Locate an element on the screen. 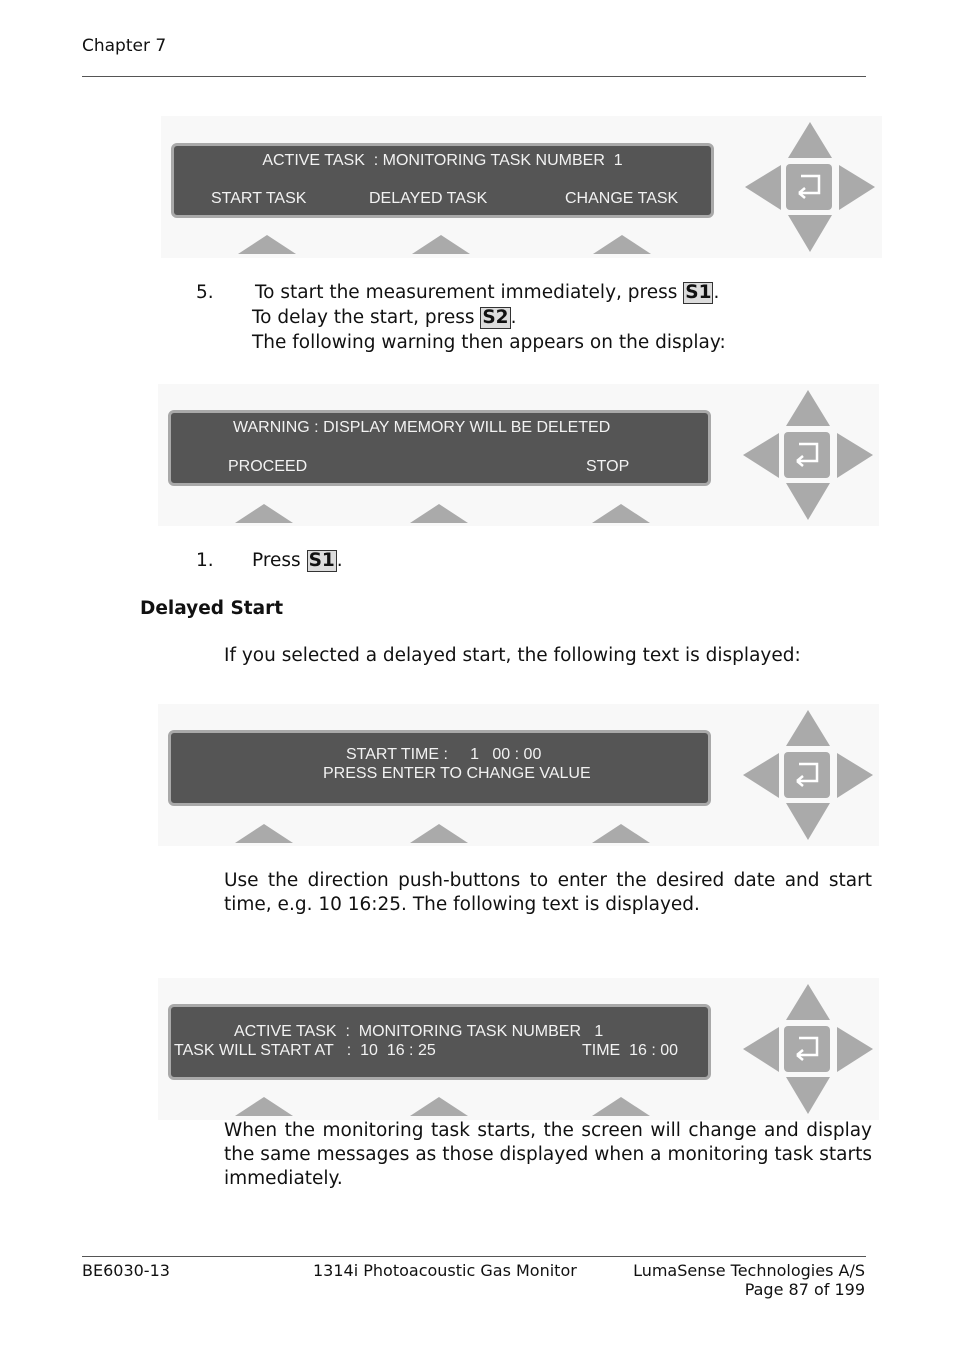 The image size is (954, 1350). step-1-line: Press S1. is located at coordinates (297, 561).